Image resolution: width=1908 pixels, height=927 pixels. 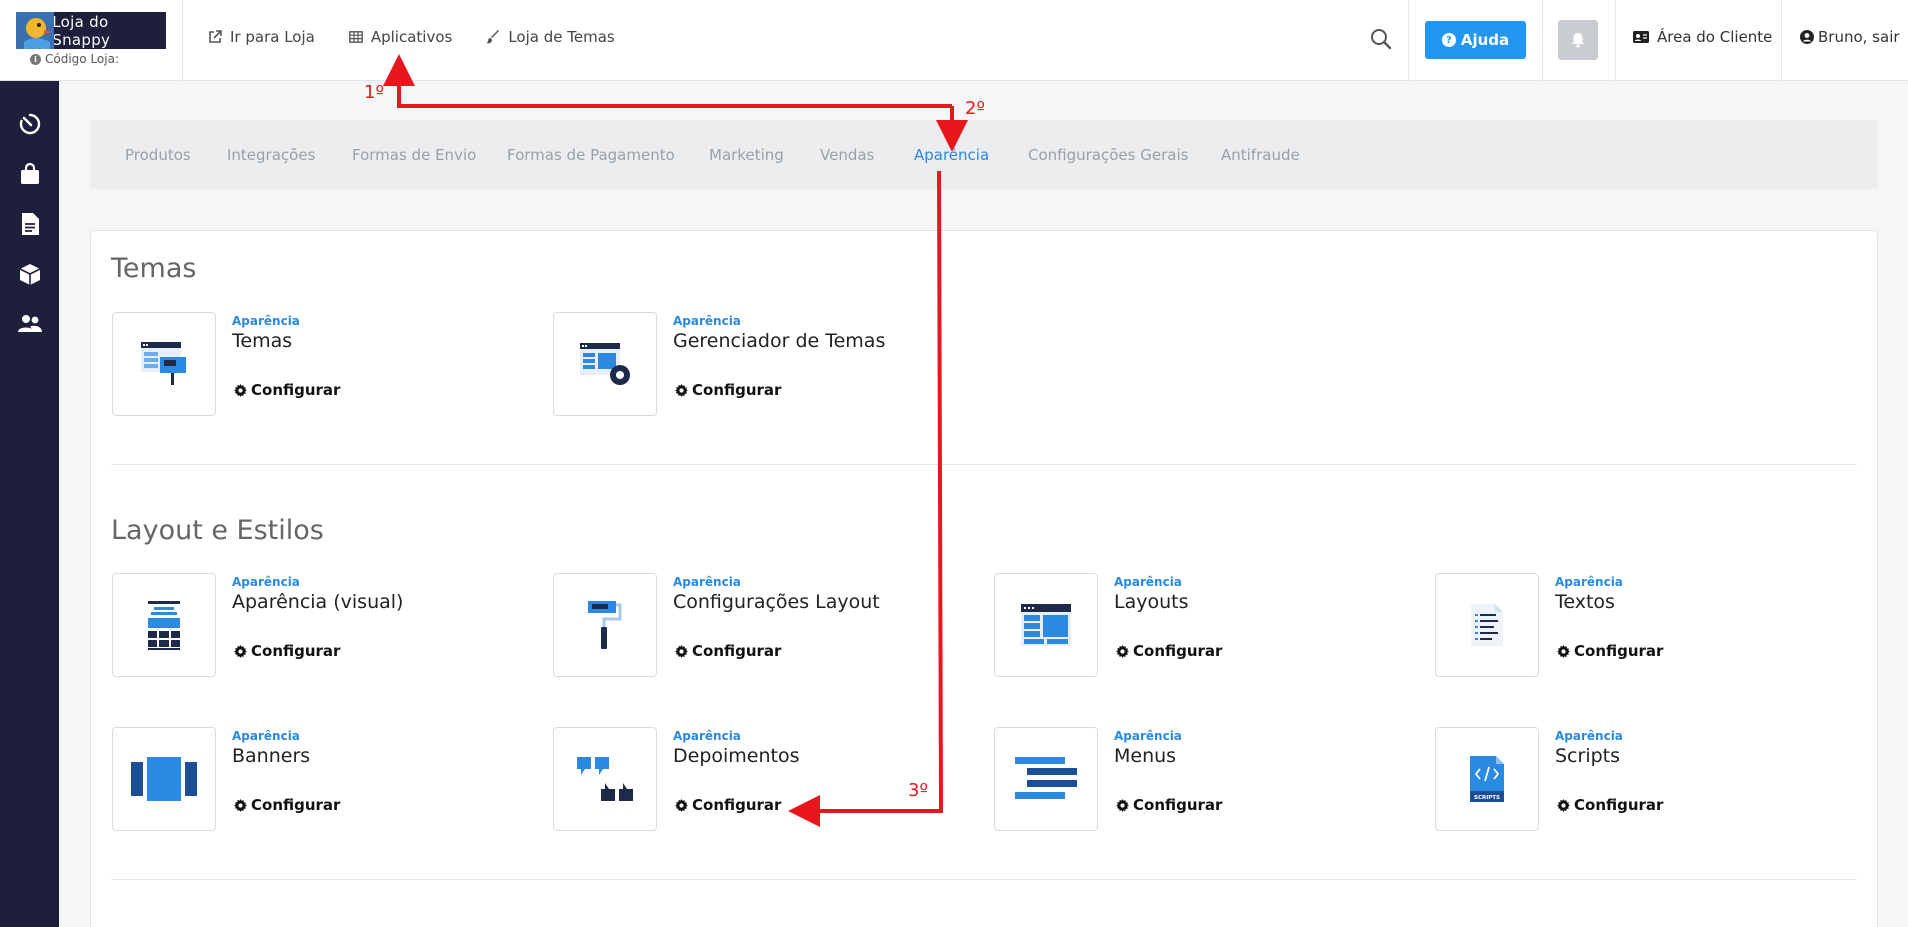 I want to click on app-name: Banners, so click(x=271, y=756).